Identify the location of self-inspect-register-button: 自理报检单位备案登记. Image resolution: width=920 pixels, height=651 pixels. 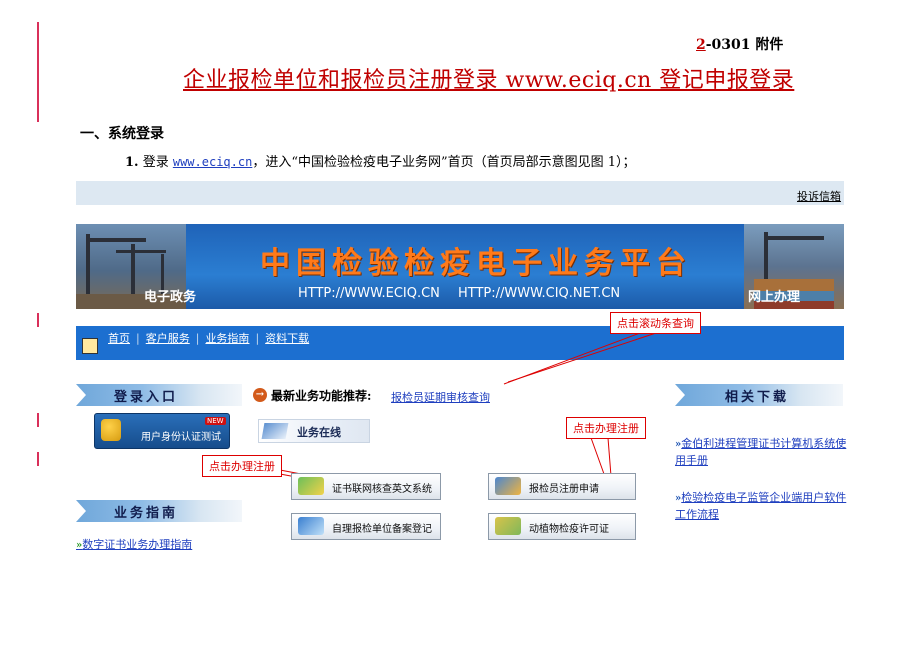
(366, 526).